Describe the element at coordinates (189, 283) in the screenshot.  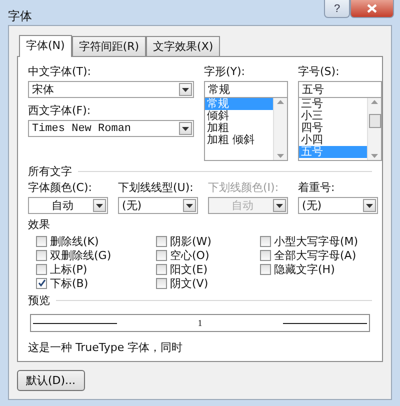
I see `checkbox-label: 阴文(V)` at that location.